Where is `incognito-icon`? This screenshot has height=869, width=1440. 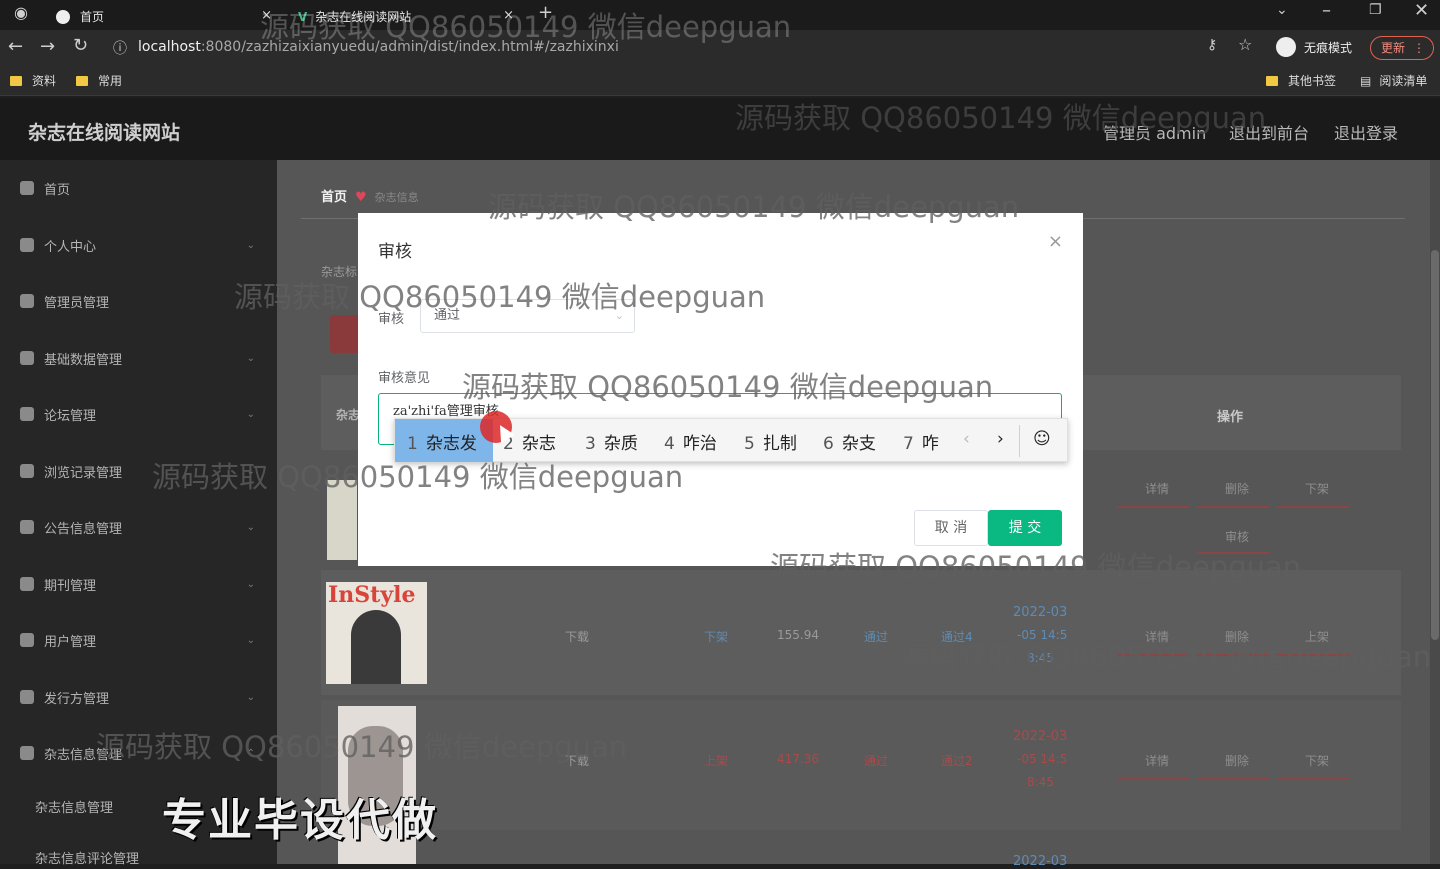
incognito-icon is located at coordinates (1286, 47).